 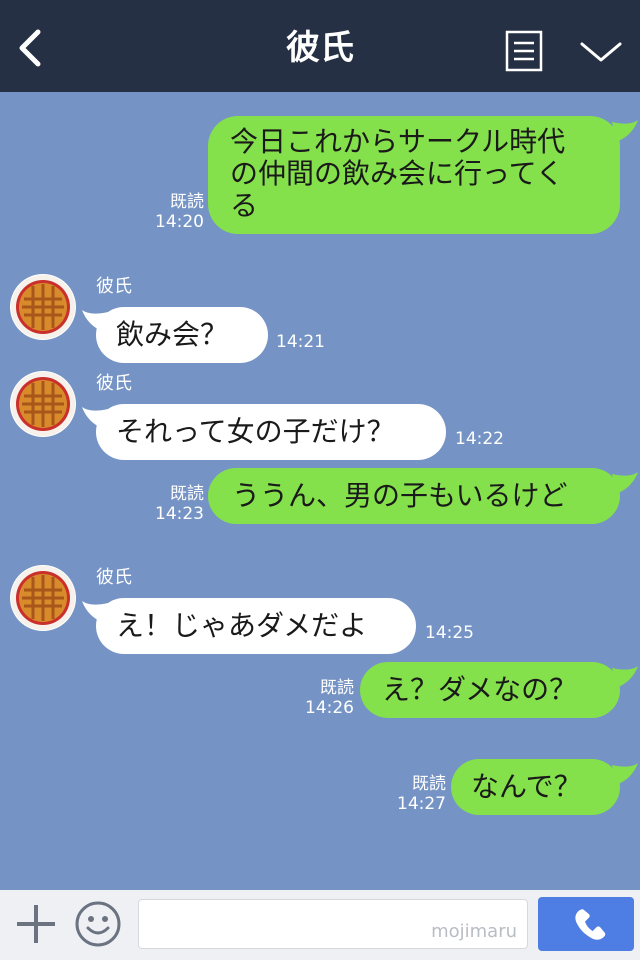 What do you see at coordinates (490, 690) in the screenshot?
I see `message-bubble-outgoing: え？ダメなの？` at bounding box center [490, 690].